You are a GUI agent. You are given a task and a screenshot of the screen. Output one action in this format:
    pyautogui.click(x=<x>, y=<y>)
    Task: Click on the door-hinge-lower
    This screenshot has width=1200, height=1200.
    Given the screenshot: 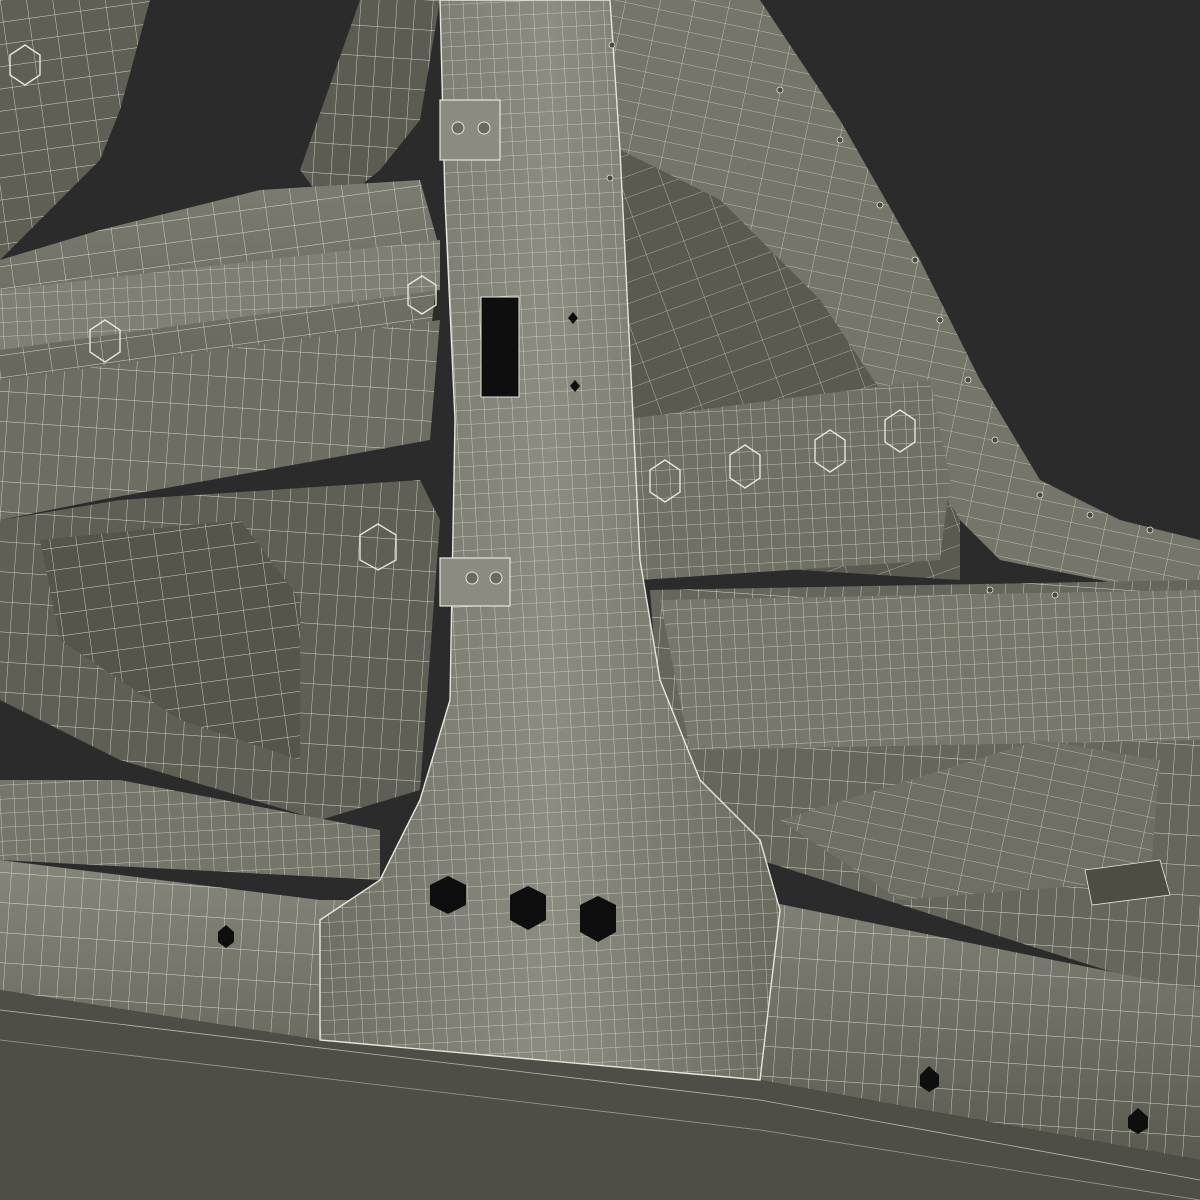 What is the action you would take?
    pyautogui.click(x=475, y=582)
    